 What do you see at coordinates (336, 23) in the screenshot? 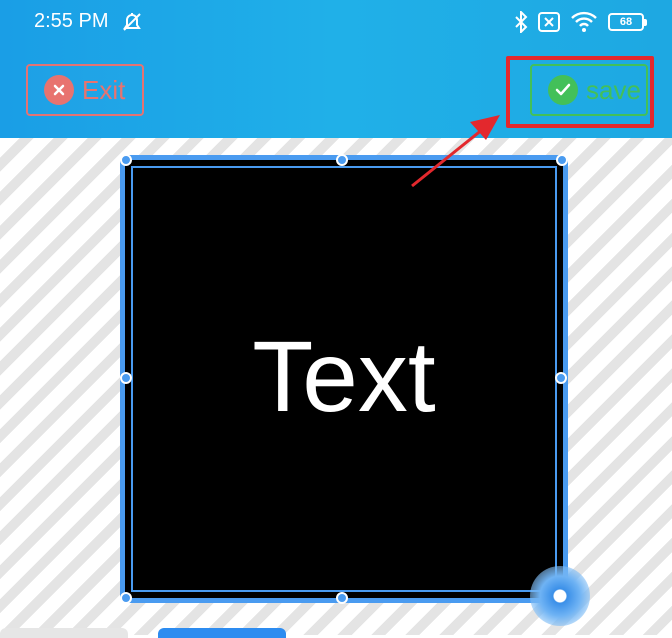
I see `status-bar: 2:55 PM 68` at bounding box center [336, 23].